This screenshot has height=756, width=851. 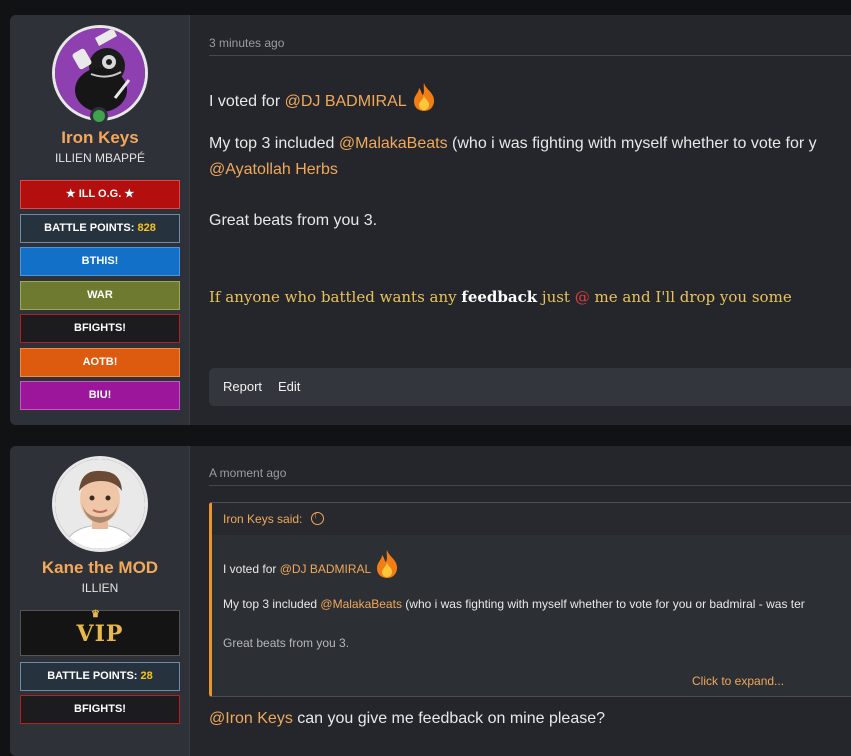 I want to click on avatar, so click(x=100, y=504).